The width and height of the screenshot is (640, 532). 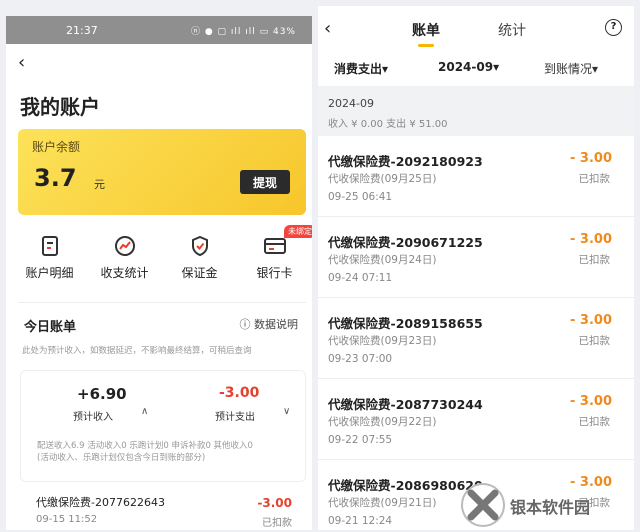 I want to click on arrival-filter: 到账情况▾, so click(x=571, y=68).